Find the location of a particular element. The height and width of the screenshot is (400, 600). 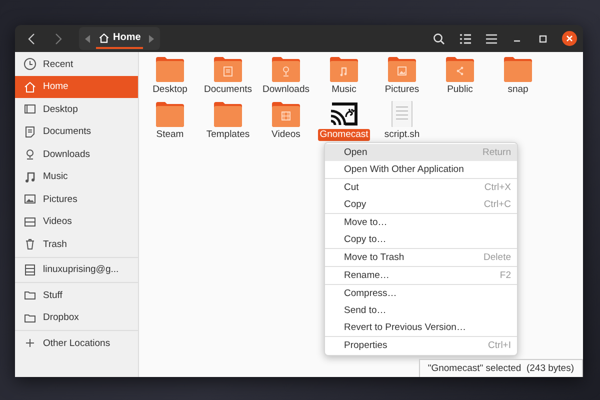

pictures-icon is located at coordinates (30, 199).